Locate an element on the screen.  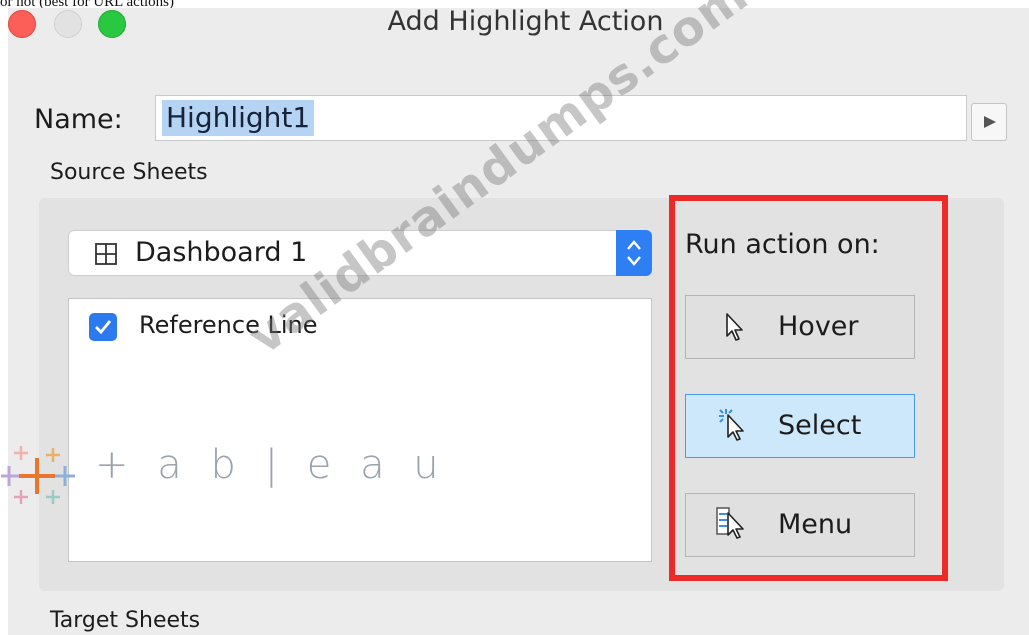
tableau-wordmark: + a b | e a u is located at coordinates (271, 465).